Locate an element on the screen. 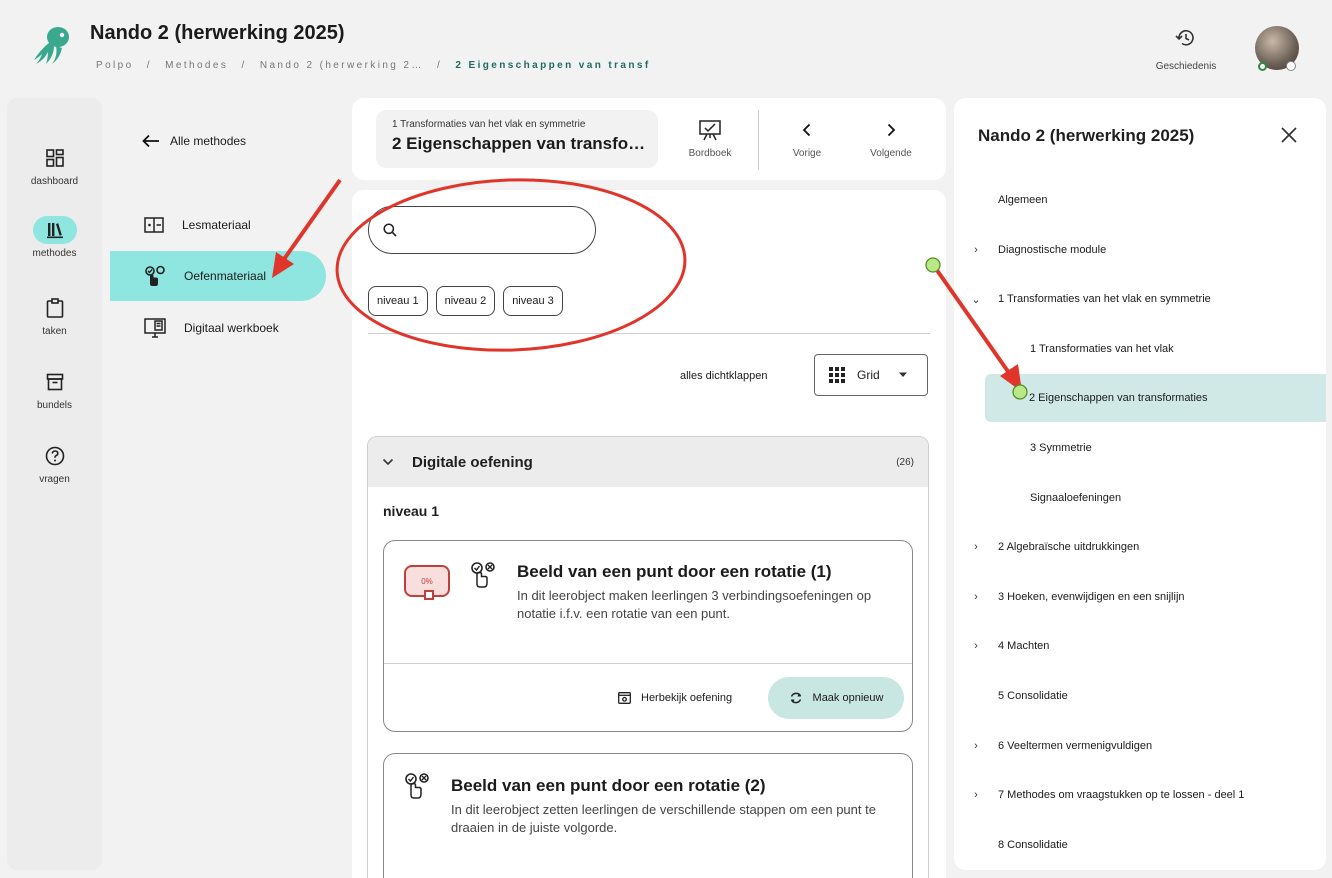 The width and height of the screenshot is (1332, 878). tree-item: Signaaloefeningen is located at coordinates (1140, 498).